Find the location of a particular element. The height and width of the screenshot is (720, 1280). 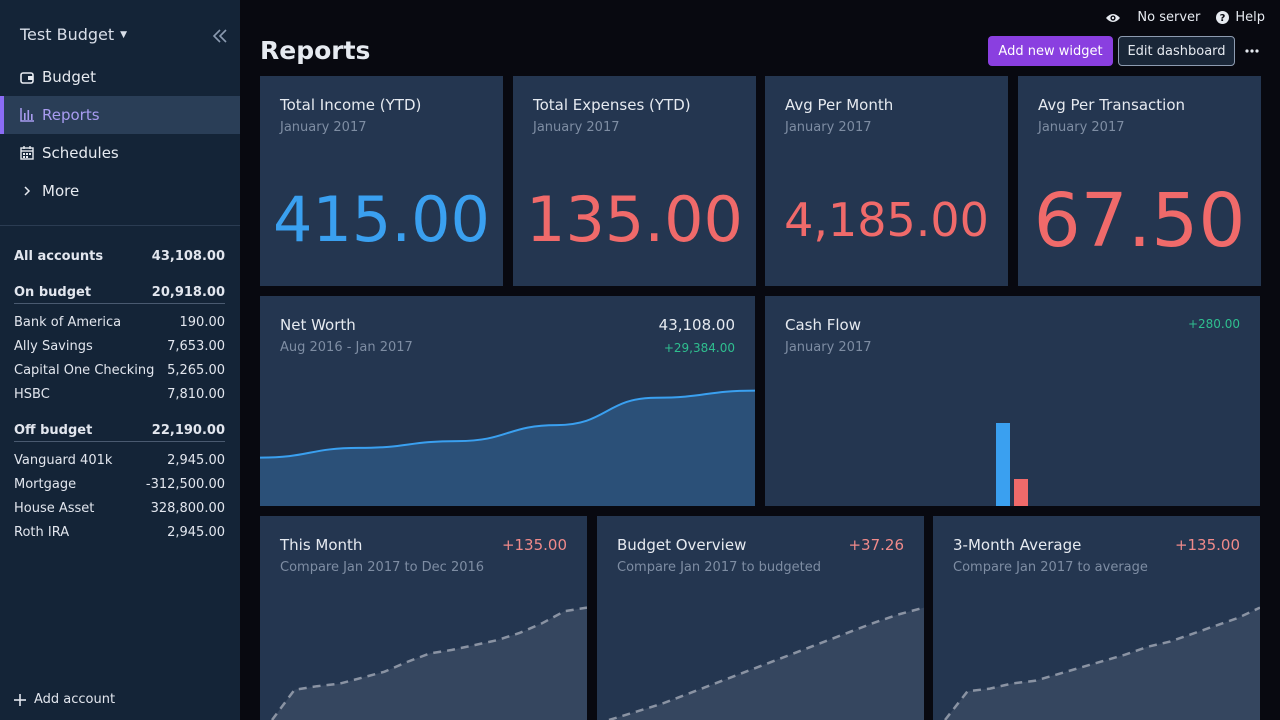

add-account-button: Add account is located at coordinates (64, 699).